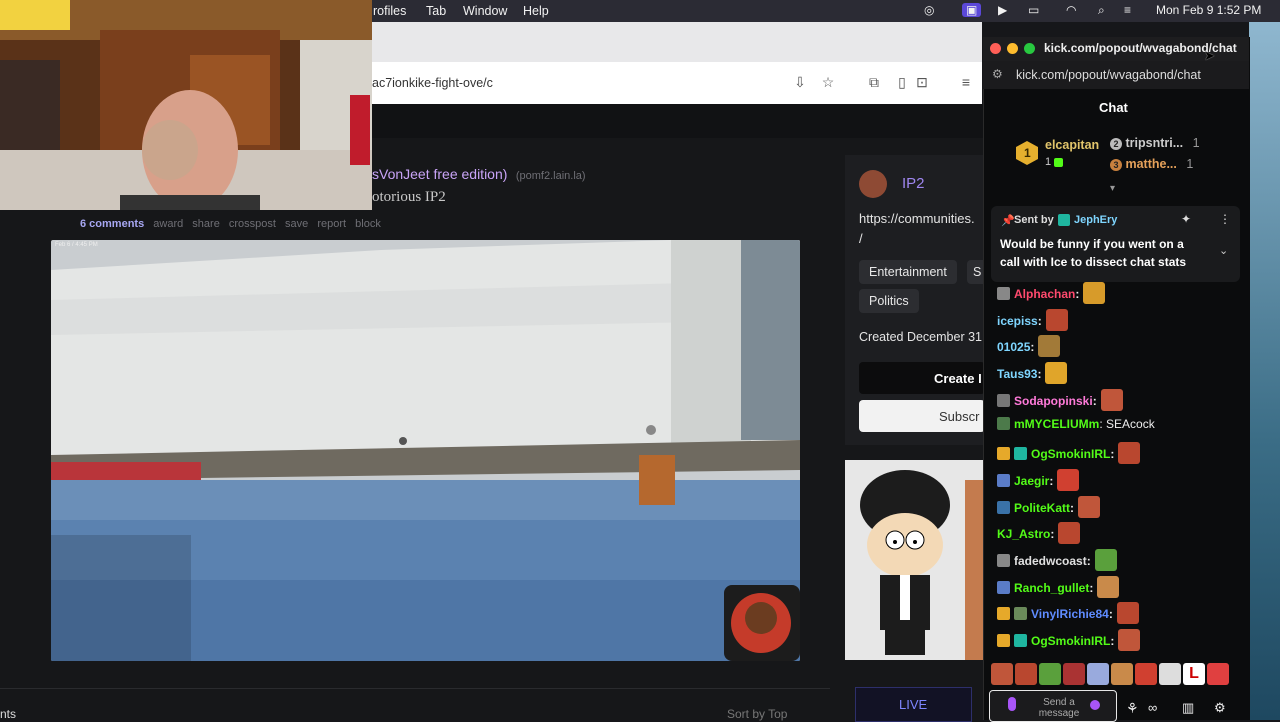  What do you see at coordinates (873, 184) in the screenshot?
I see `community-avatar` at bounding box center [873, 184].